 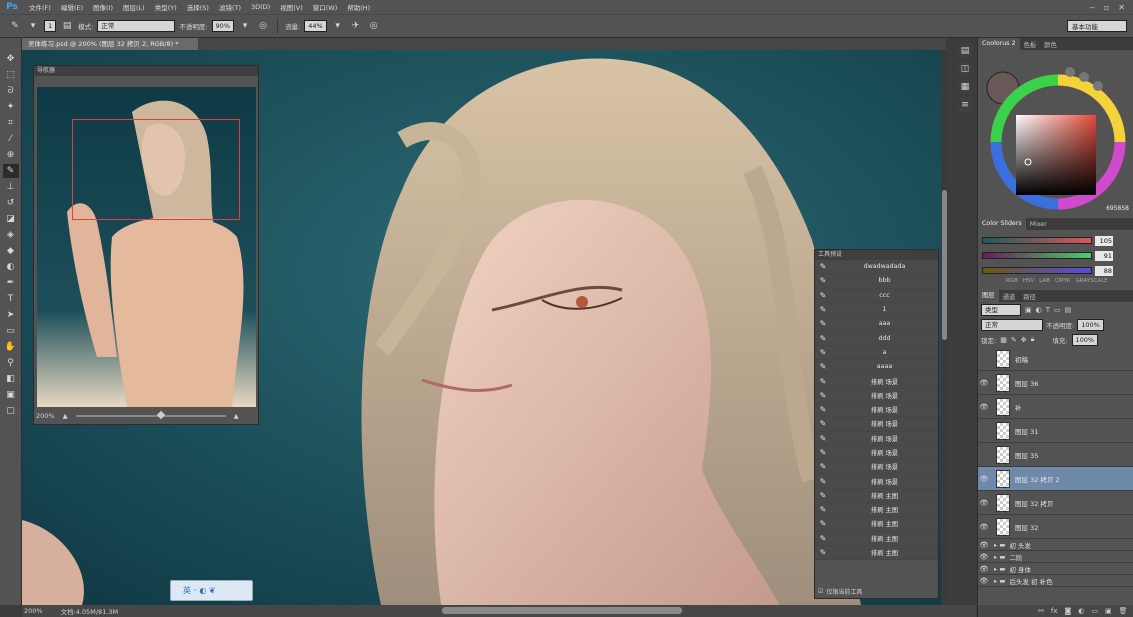 I want to click on minimize-icon: ‒, so click(x=1092, y=7).